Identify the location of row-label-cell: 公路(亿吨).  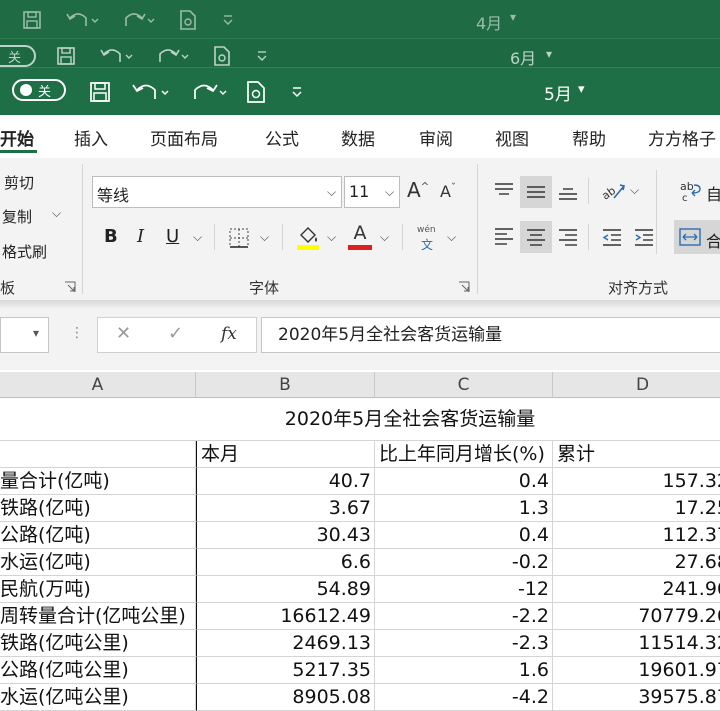
(98, 535).